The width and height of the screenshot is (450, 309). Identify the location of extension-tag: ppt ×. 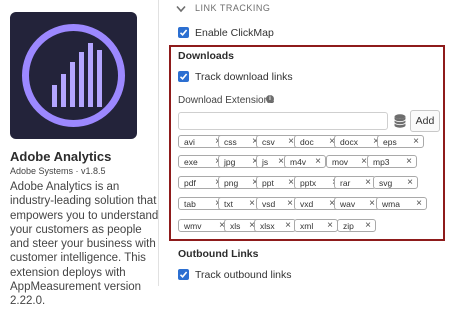
(277, 182).